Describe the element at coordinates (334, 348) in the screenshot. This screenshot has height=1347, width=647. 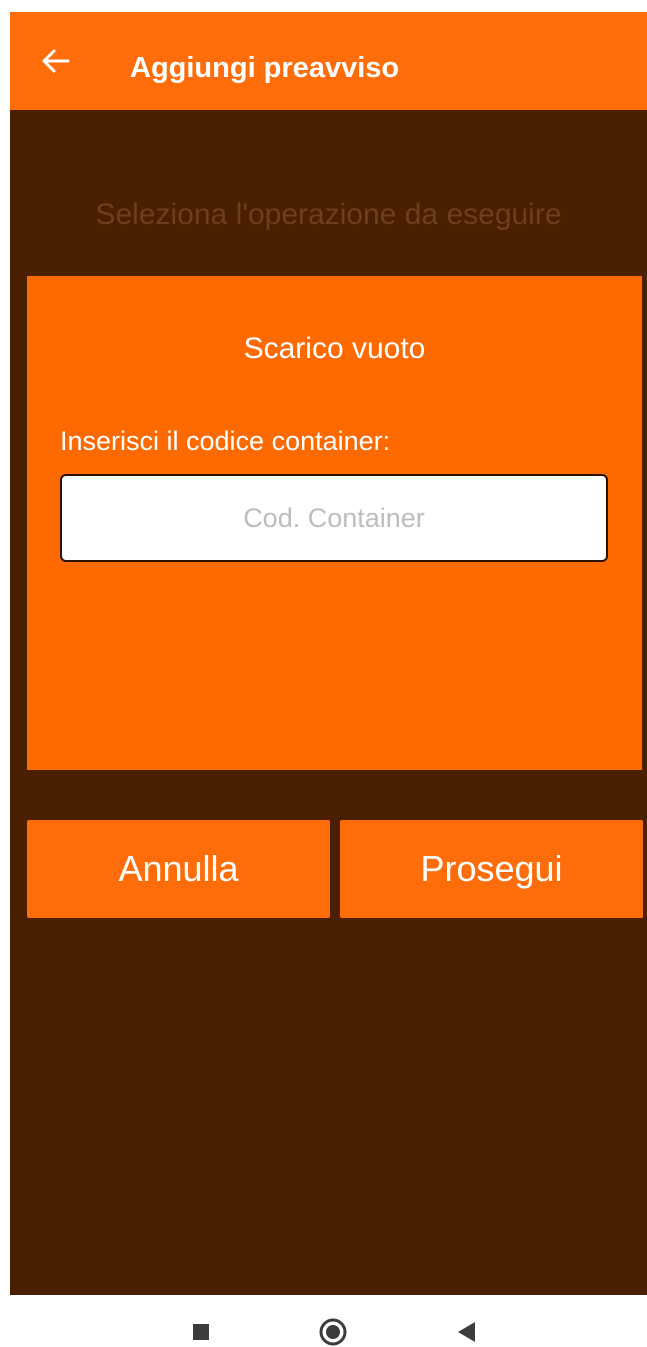
I see `operation-title: Scarico vuoto` at that location.